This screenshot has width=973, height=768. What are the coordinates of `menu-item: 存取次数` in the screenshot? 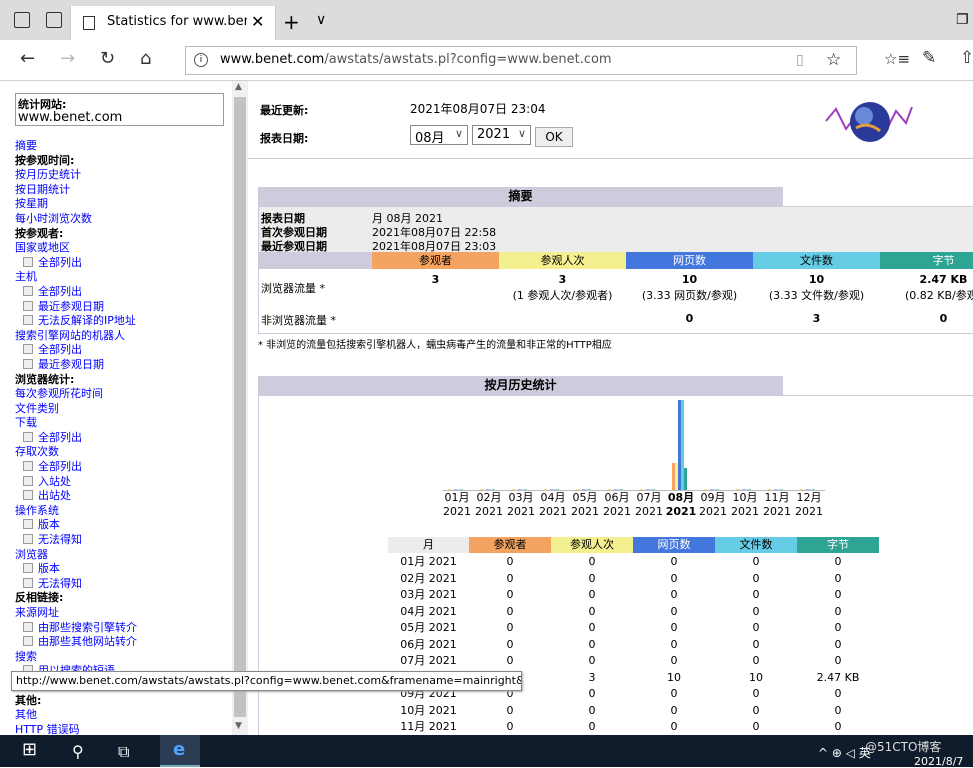 It's located at (76, 452).